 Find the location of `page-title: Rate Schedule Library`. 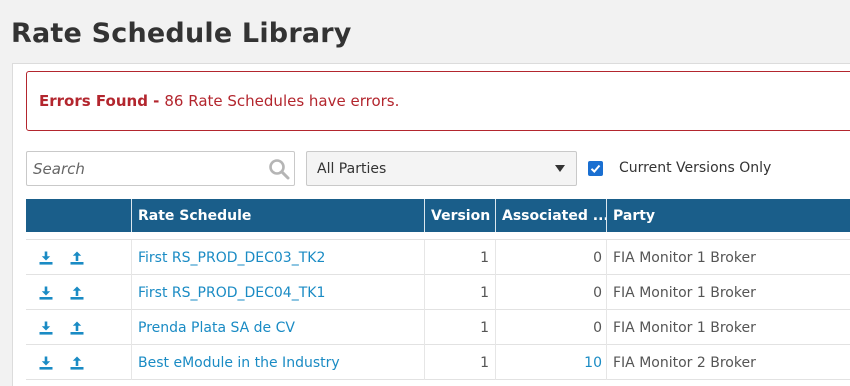

page-title: Rate Schedule Library is located at coordinates (181, 33).